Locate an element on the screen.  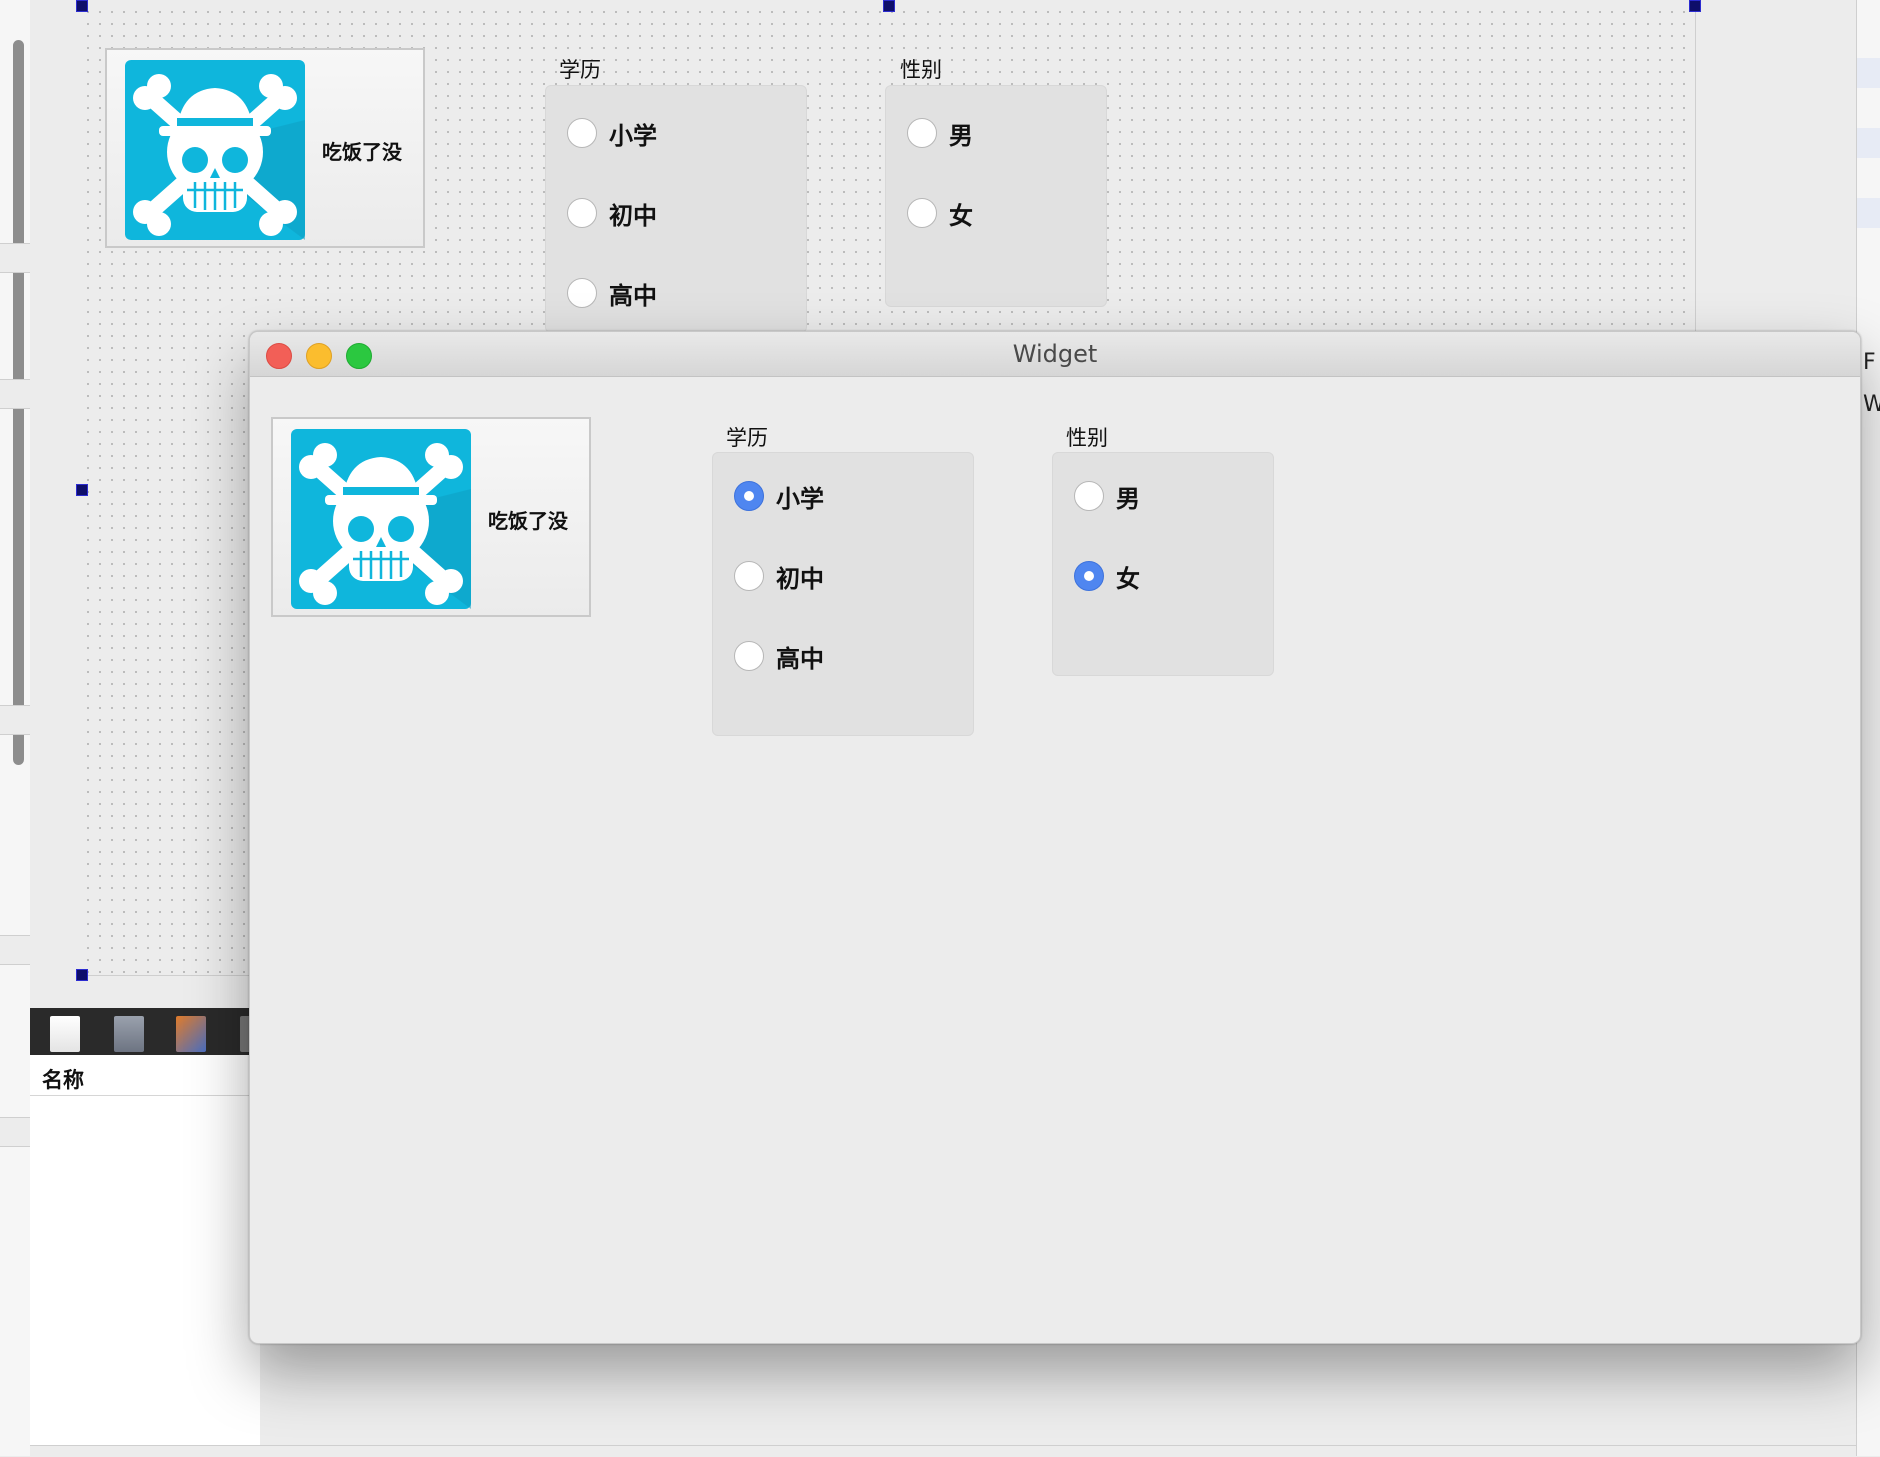
image-resource-icon is located at coordinates (191, 1034).